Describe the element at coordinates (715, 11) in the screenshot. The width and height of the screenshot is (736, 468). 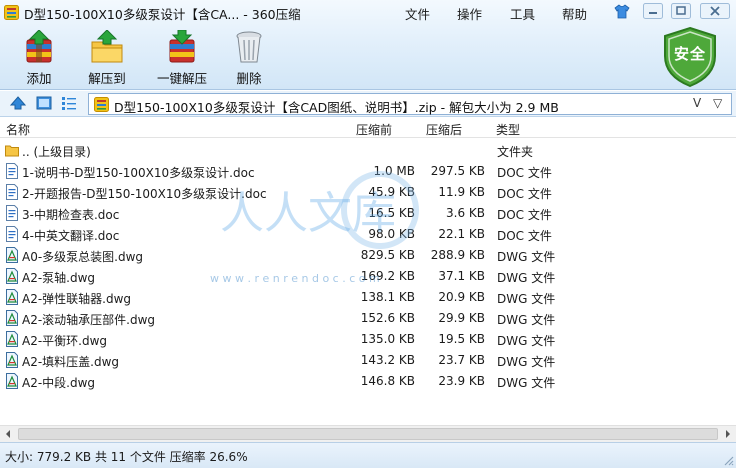
I see `close-button` at that location.